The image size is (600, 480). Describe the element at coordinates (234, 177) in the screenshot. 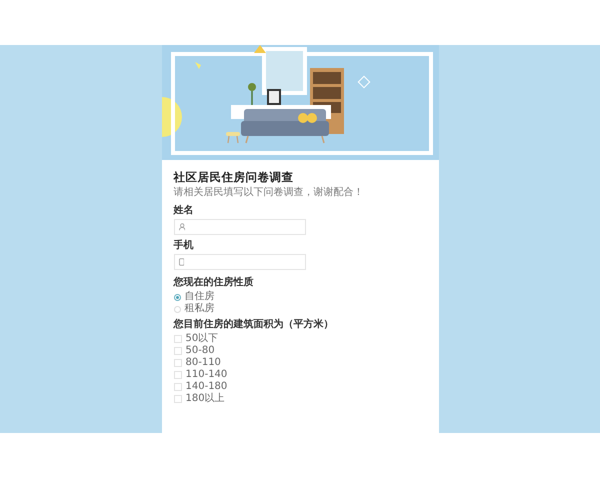

I see `form-title: 社区居民住房问卷调查` at that location.